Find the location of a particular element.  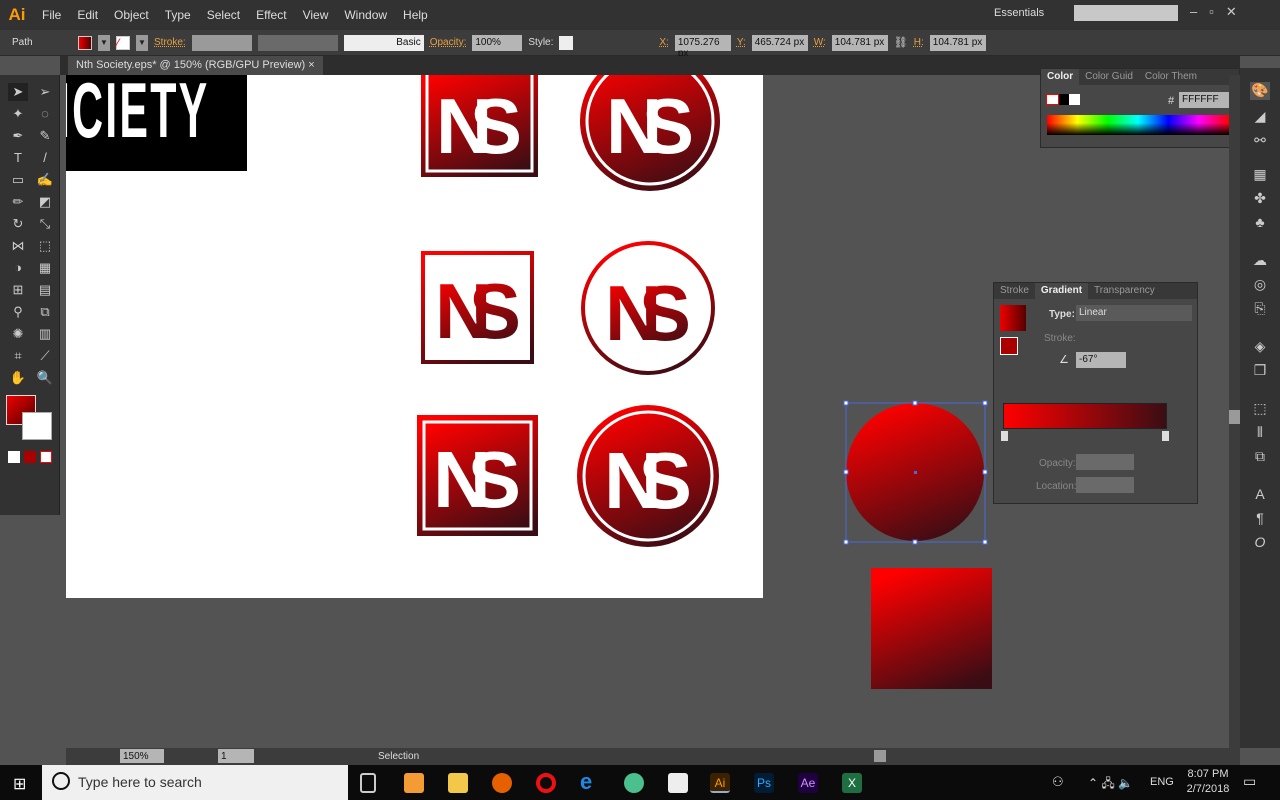

curvature-tool-icon: ✎ is located at coordinates (45, 136).